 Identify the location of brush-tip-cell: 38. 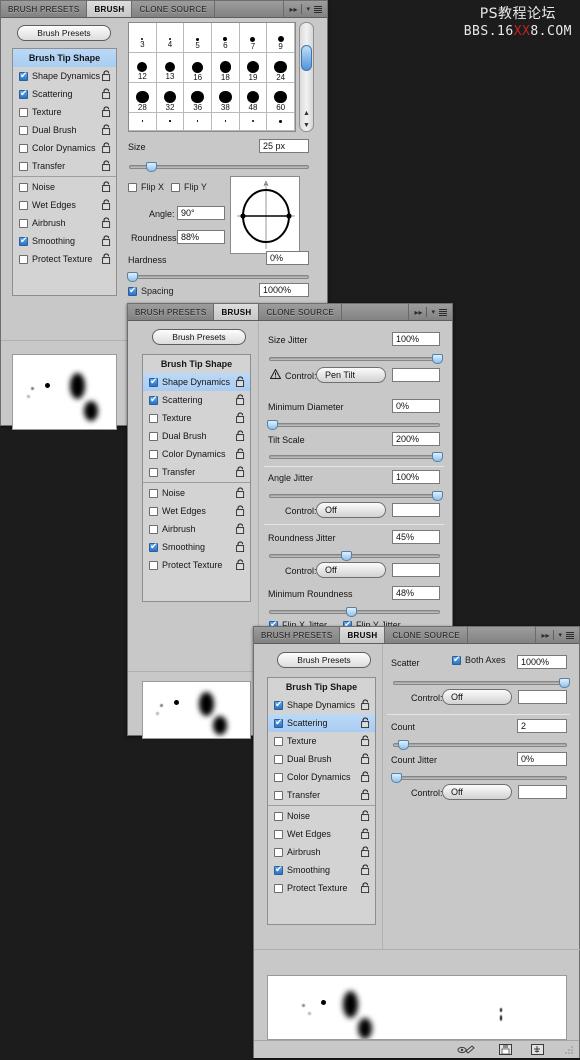
(226, 98).